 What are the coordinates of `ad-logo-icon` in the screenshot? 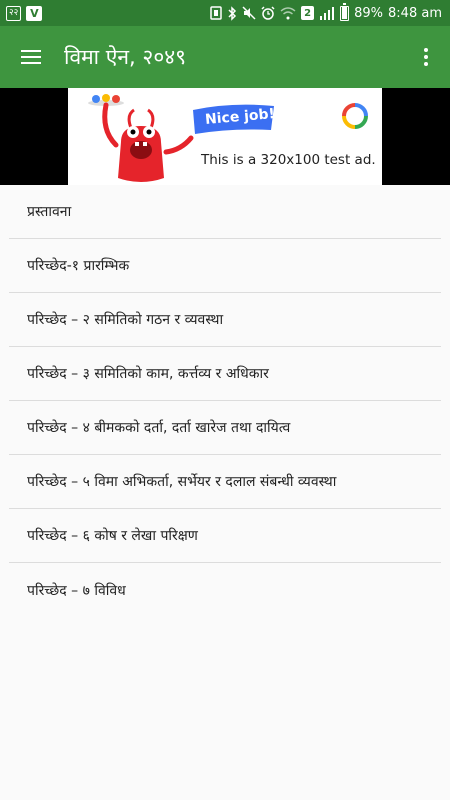 It's located at (355, 116).